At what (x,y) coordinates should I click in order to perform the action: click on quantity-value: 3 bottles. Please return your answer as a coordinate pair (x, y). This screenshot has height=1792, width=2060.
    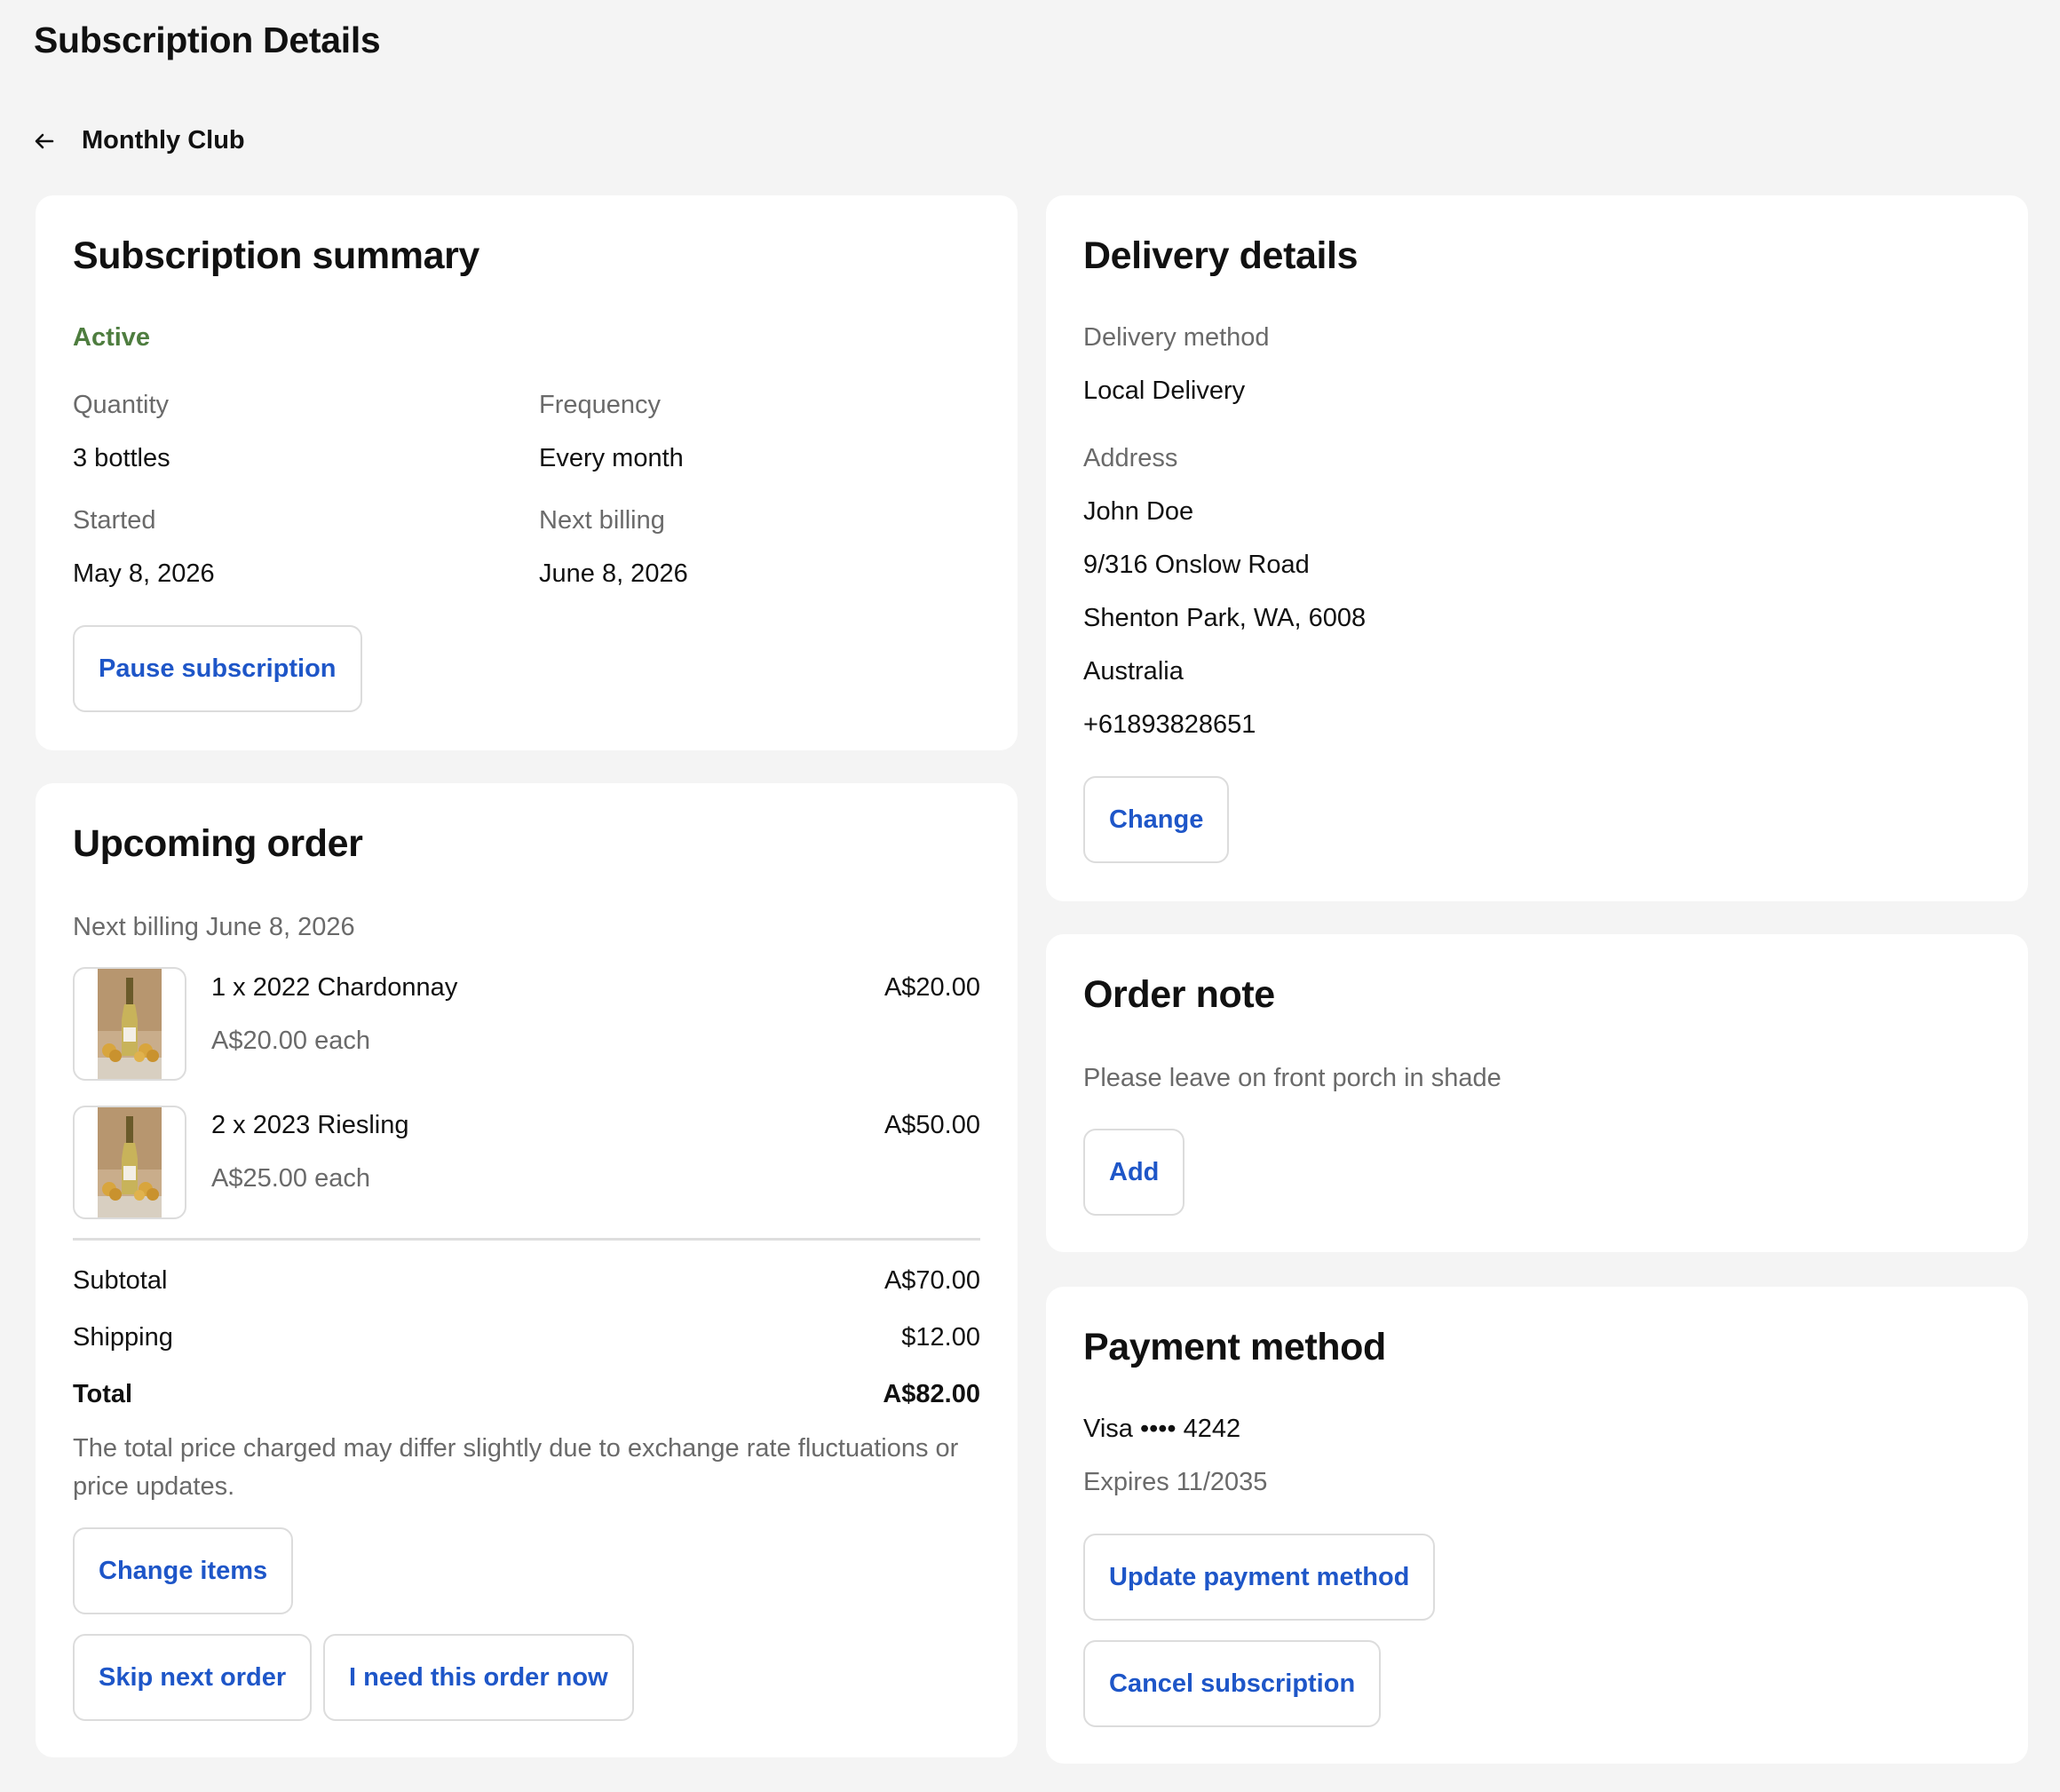
    Looking at the image, I should click on (121, 458).